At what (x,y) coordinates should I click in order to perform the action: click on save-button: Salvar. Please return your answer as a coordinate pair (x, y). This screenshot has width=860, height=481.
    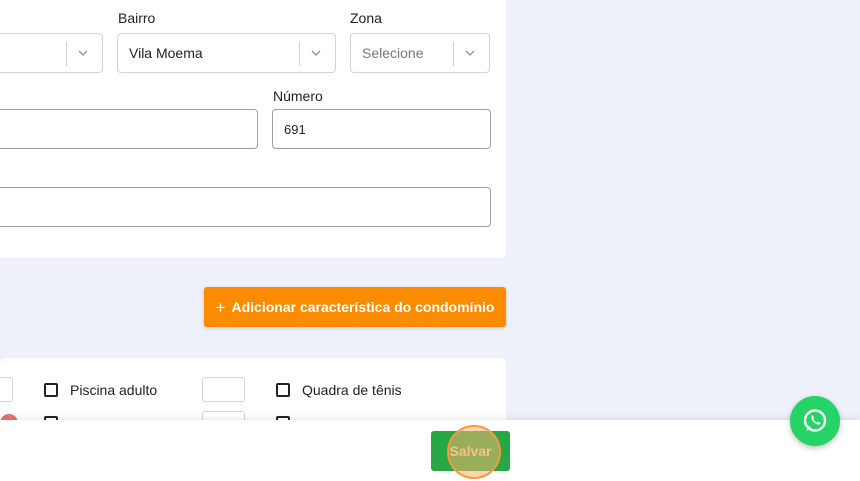
    Looking at the image, I should click on (470, 451).